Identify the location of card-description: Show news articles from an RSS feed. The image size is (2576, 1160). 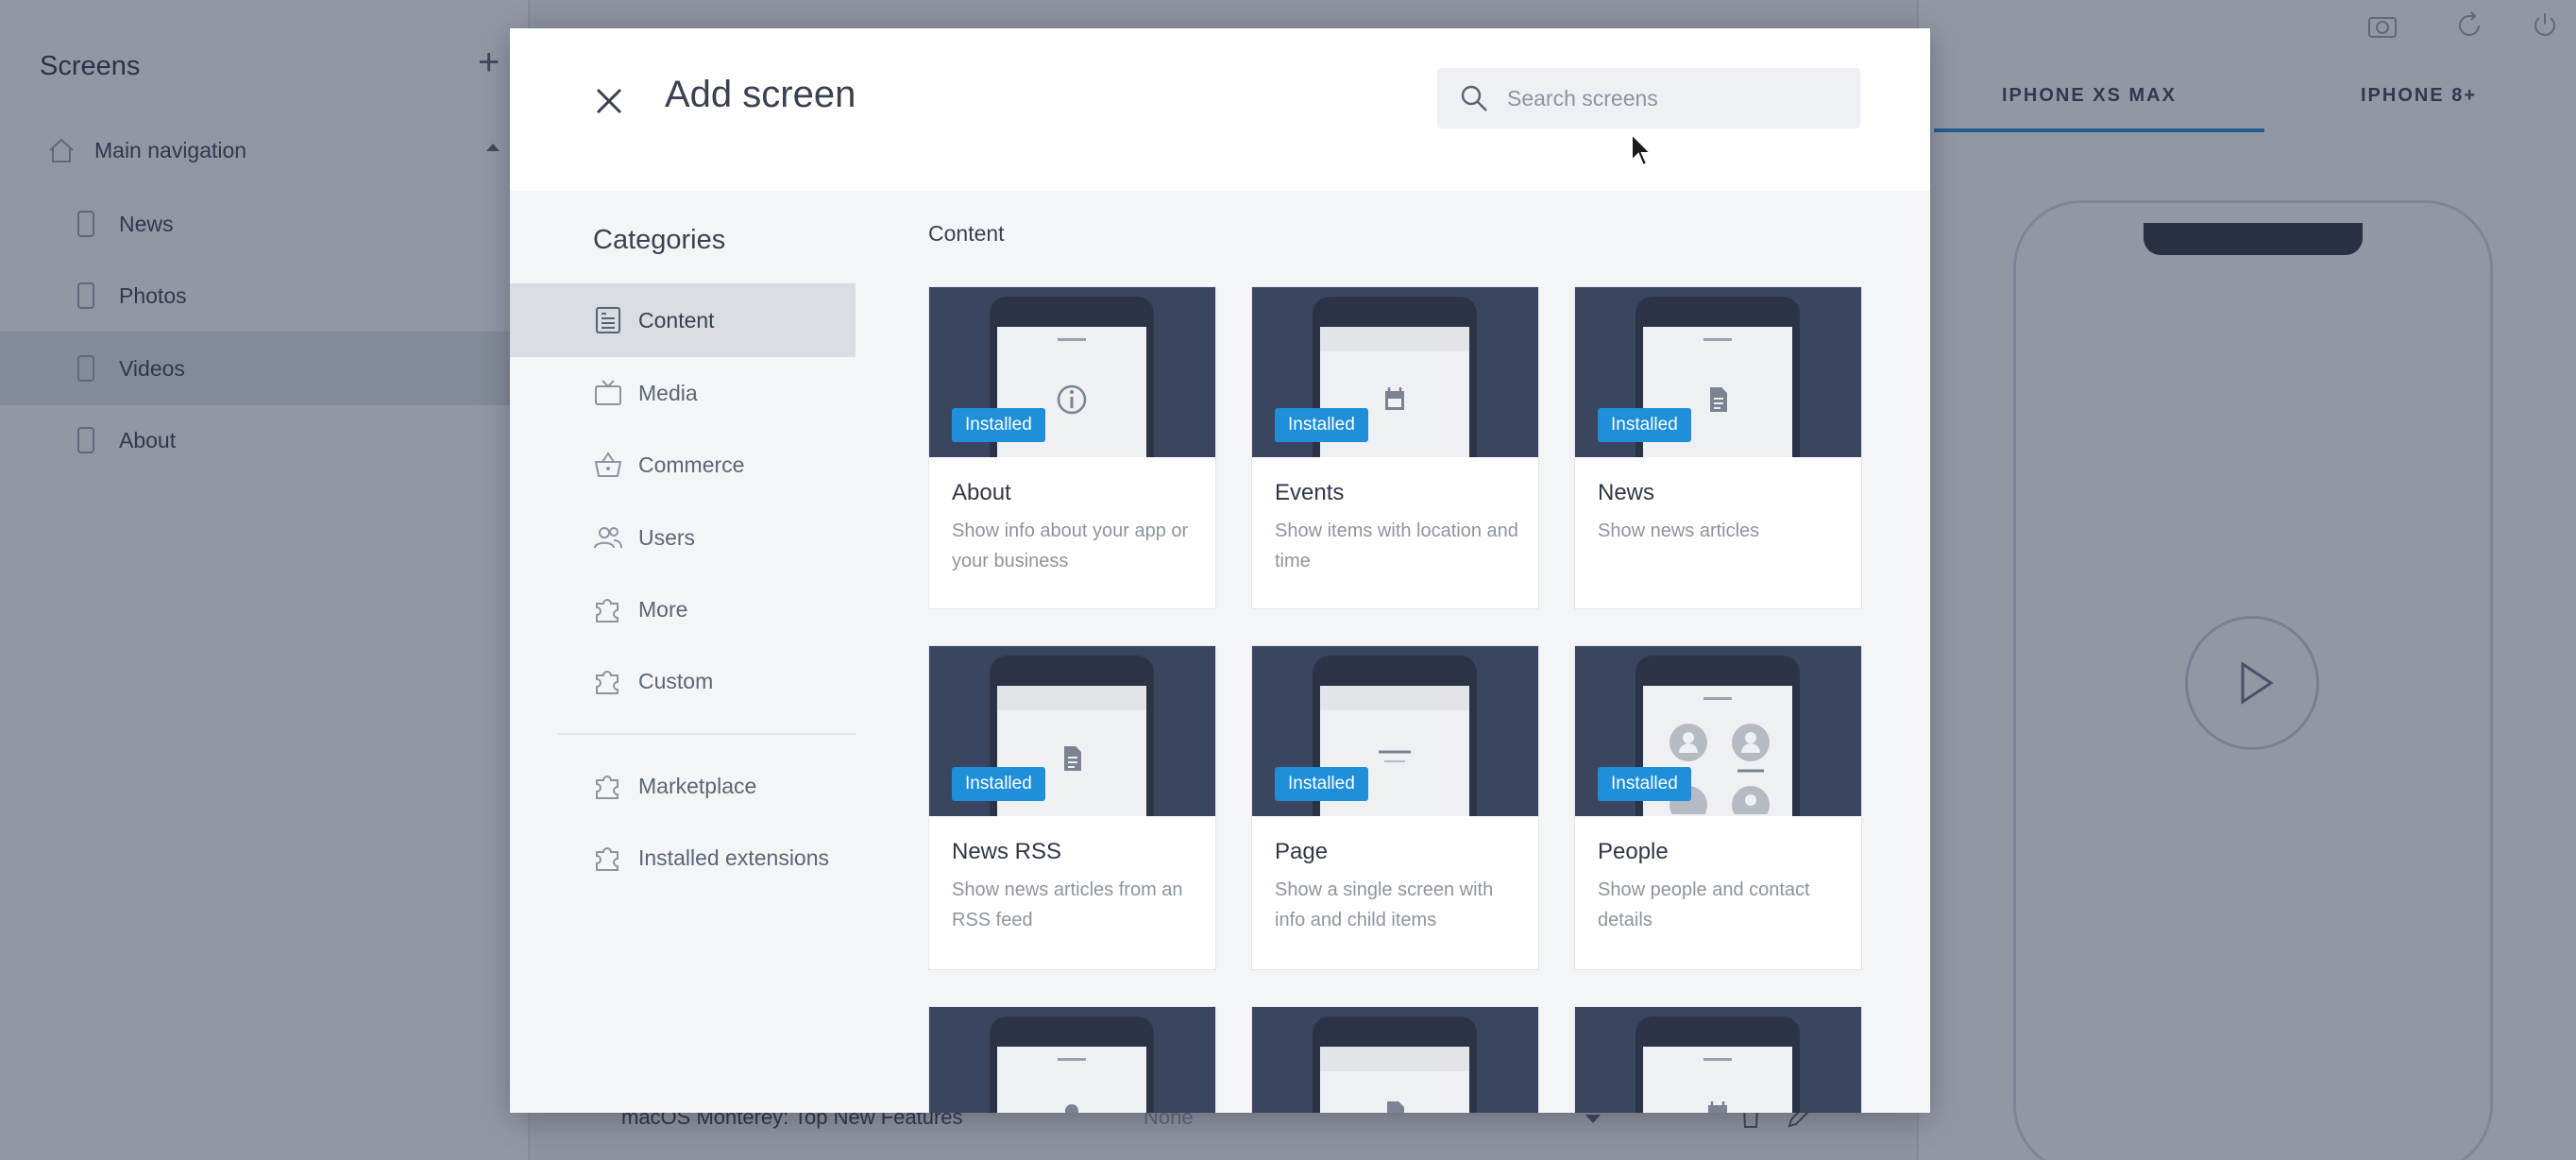
(1067, 904).